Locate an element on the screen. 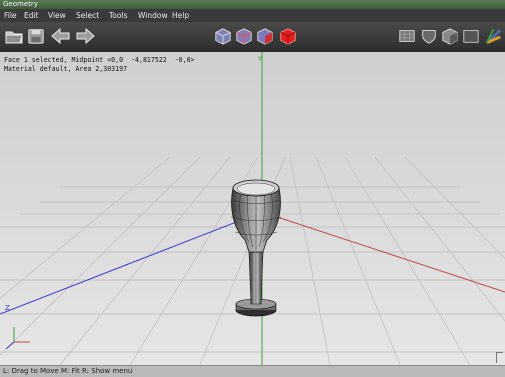 The image size is (505, 377). texture-icon is located at coordinates (407, 36).